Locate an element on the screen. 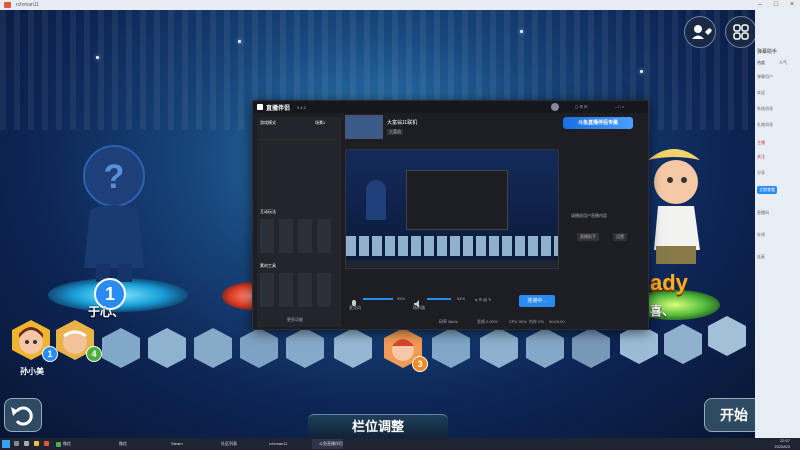 The image size is (800, 450). panel-line: 连麦 is located at coordinates (761, 256).